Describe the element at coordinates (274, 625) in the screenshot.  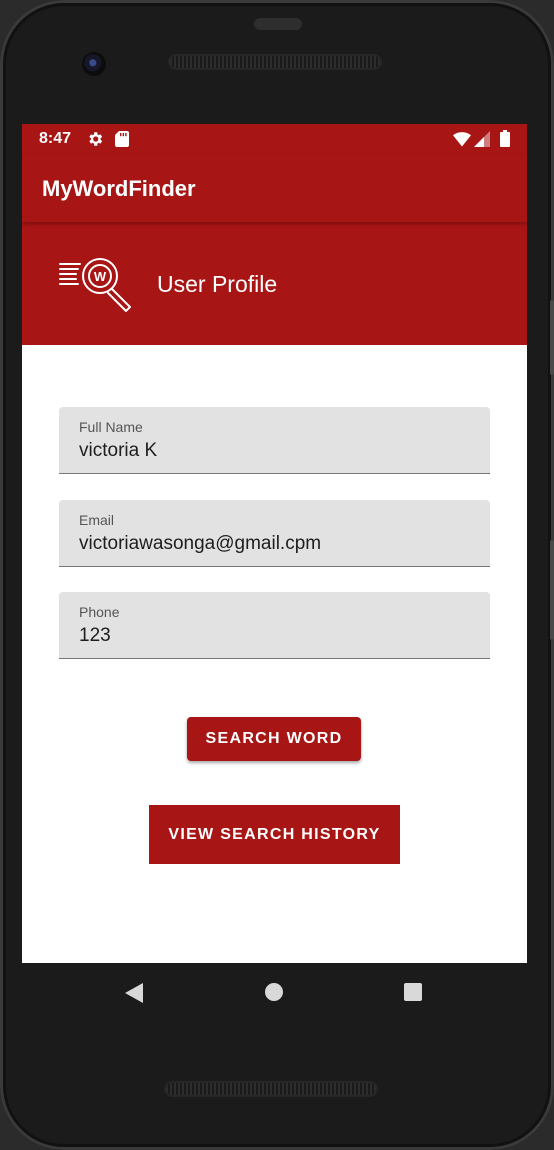
I see `phone-field: Phone 123` at that location.